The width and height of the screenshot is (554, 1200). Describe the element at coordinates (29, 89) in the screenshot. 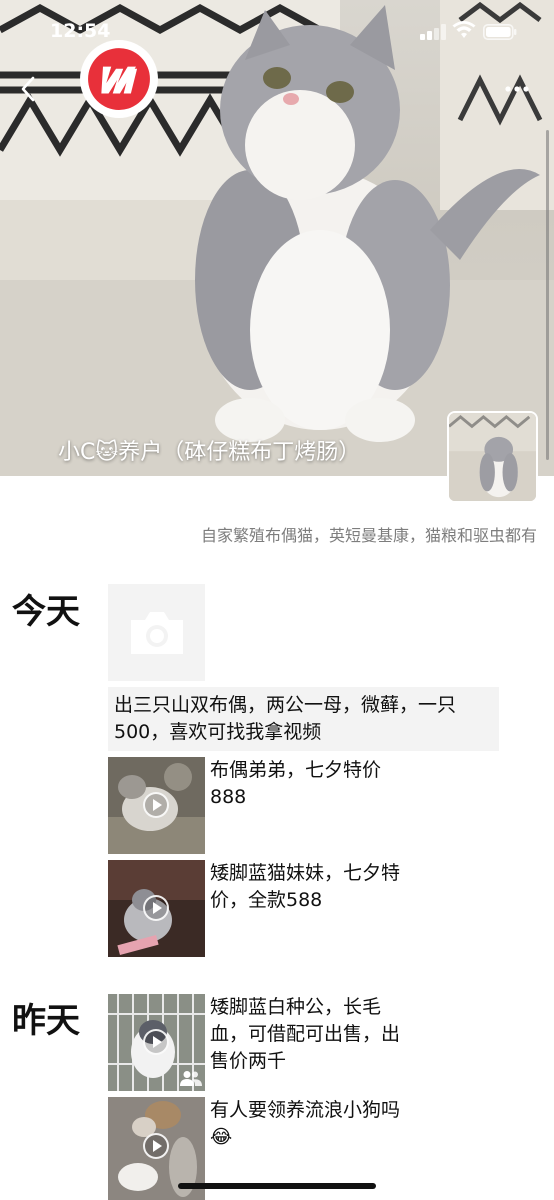

I see `back-chevron-left-icon` at that location.